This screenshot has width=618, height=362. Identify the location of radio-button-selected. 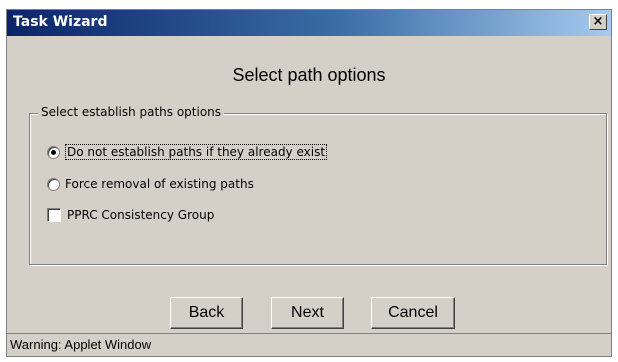
(53, 152).